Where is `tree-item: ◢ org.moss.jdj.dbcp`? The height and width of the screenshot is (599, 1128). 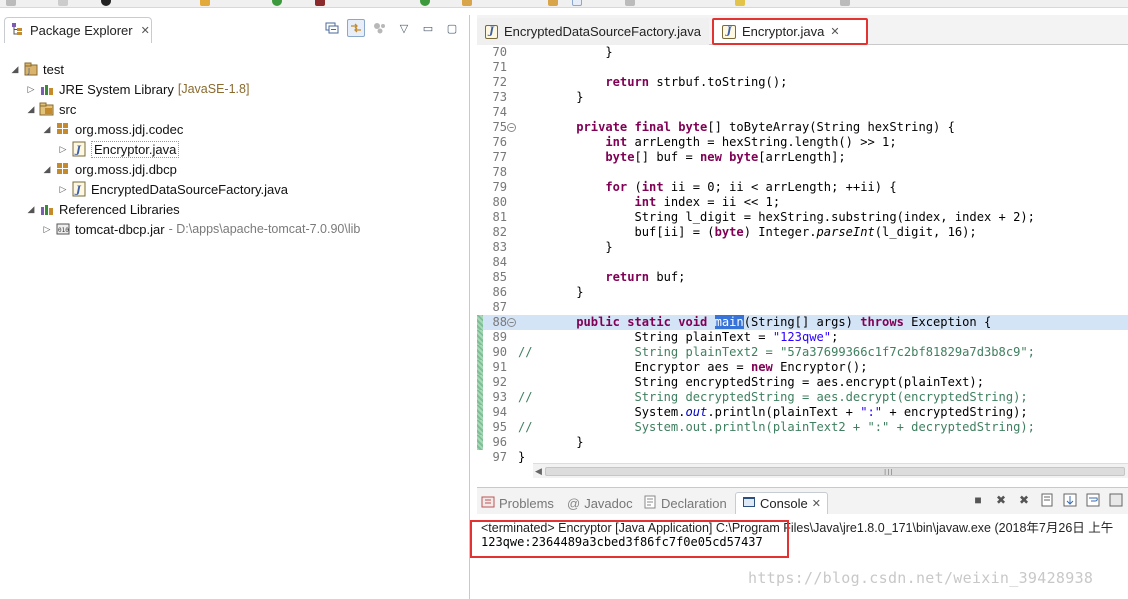
tree-item: ◢ org.moss.jdj.dbcp is located at coordinates (235, 169).